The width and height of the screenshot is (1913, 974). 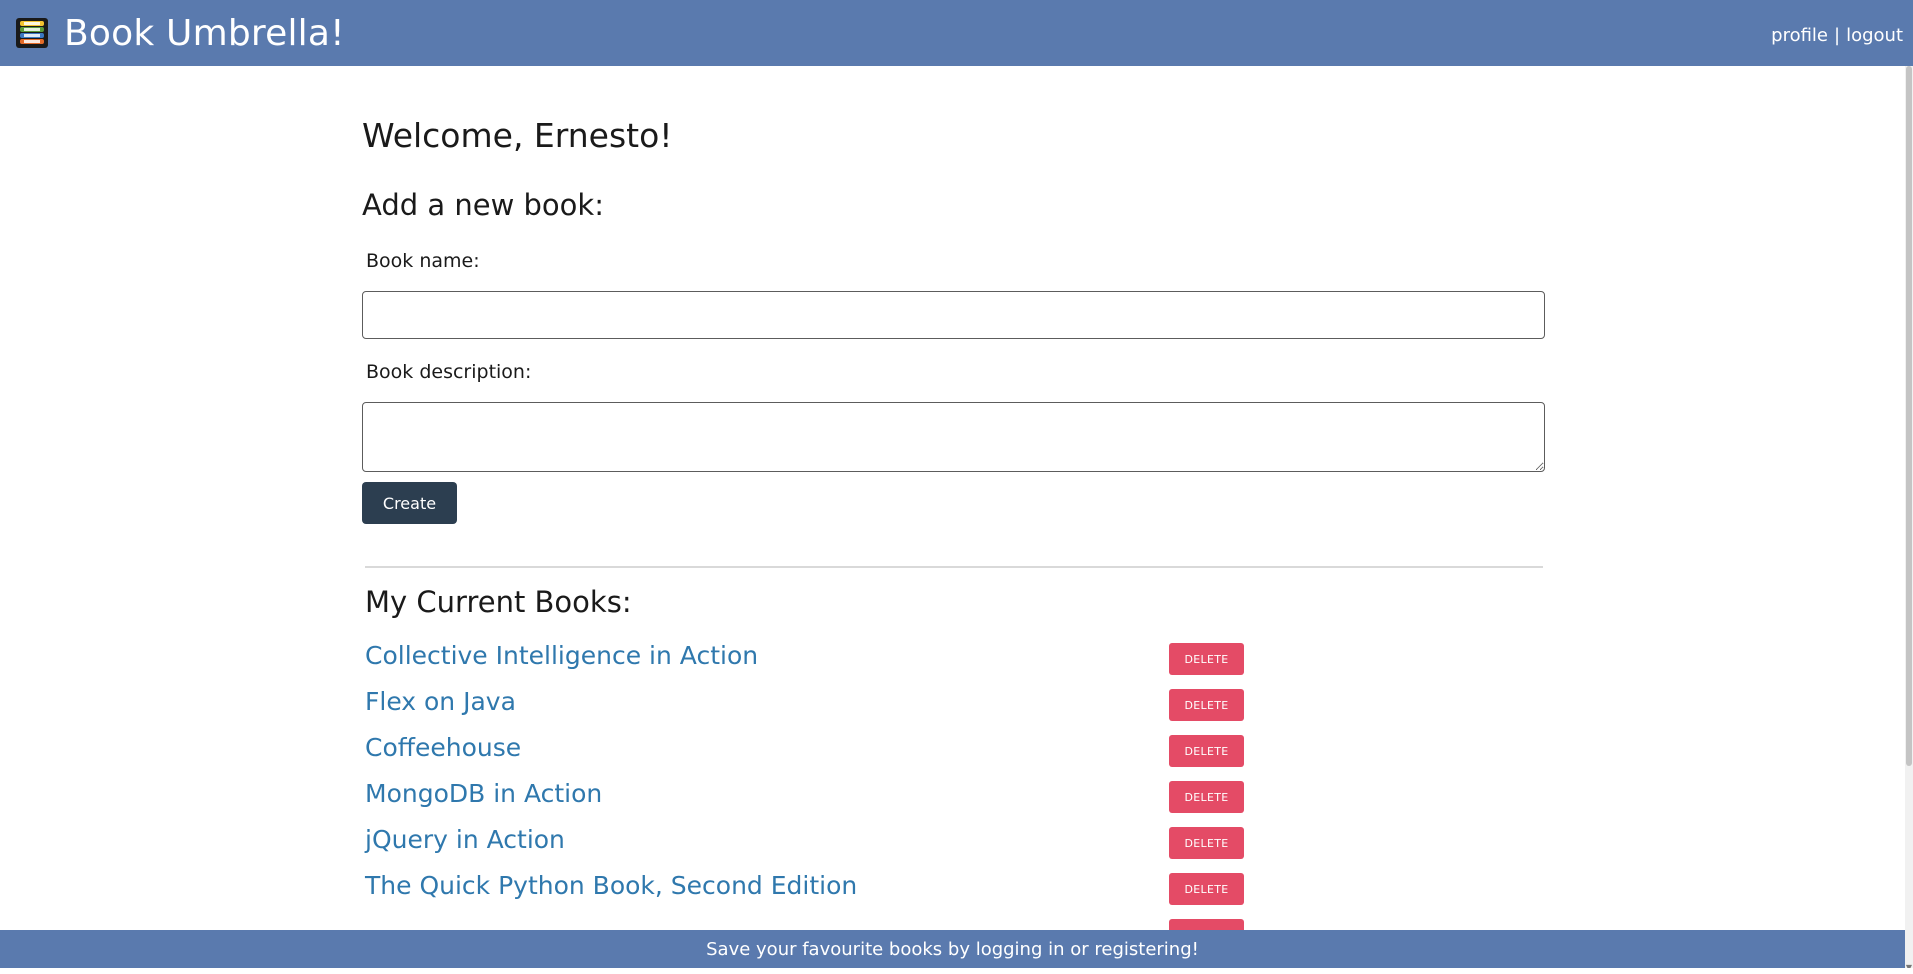 I want to click on add-book-heading: Add a new book:, so click(x=483, y=205).